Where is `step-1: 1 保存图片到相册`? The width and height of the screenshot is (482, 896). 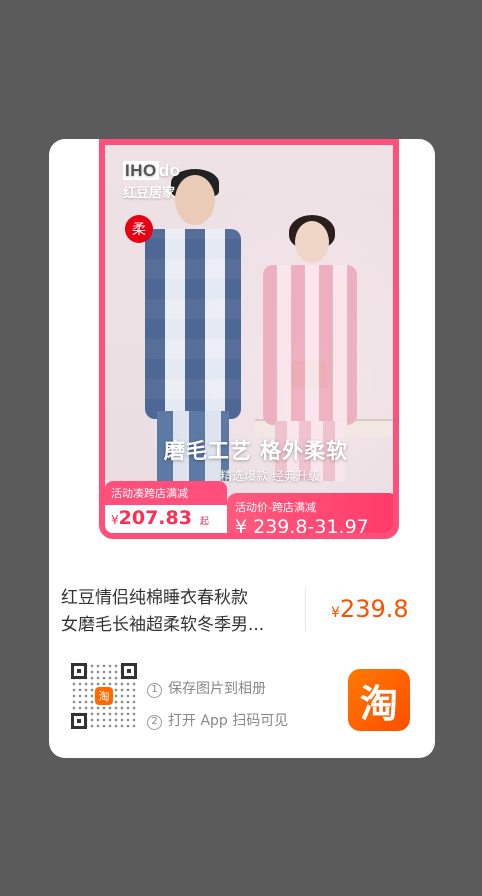
step-1: 1 保存图片到相册 is located at coordinates (217, 689).